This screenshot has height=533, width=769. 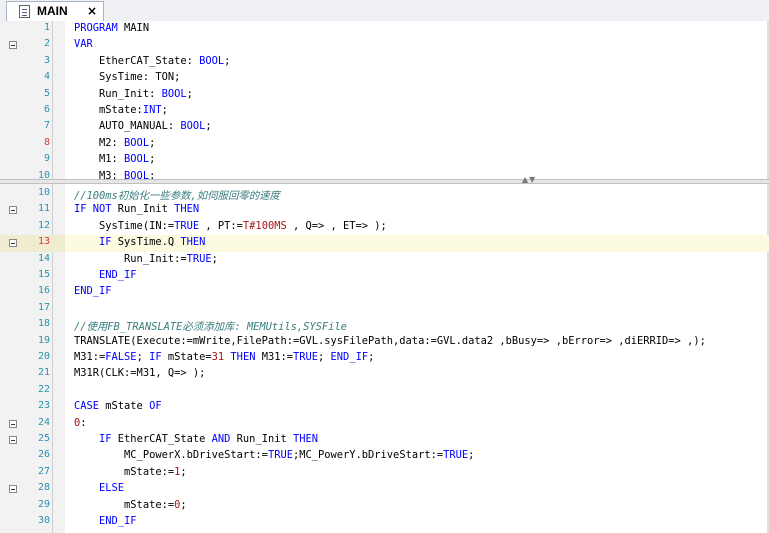 I want to click on code-text: CASE mState OF, so click(x=118, y=406).